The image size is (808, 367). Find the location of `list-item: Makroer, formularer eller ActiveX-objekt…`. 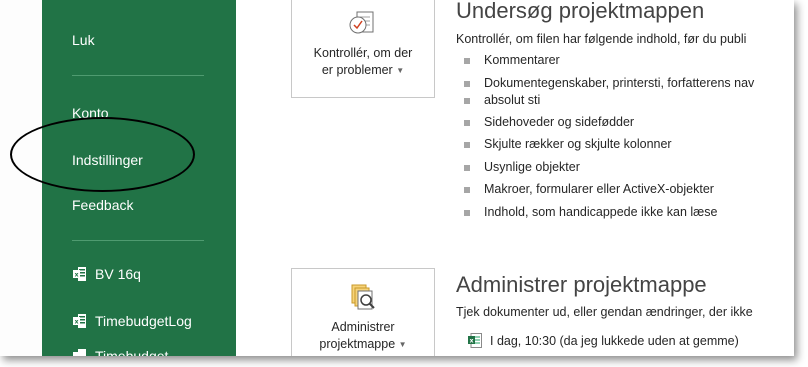

list-item: Makroer, formularer eller ActiveX-objekt… is located at coordinates (608, 189).